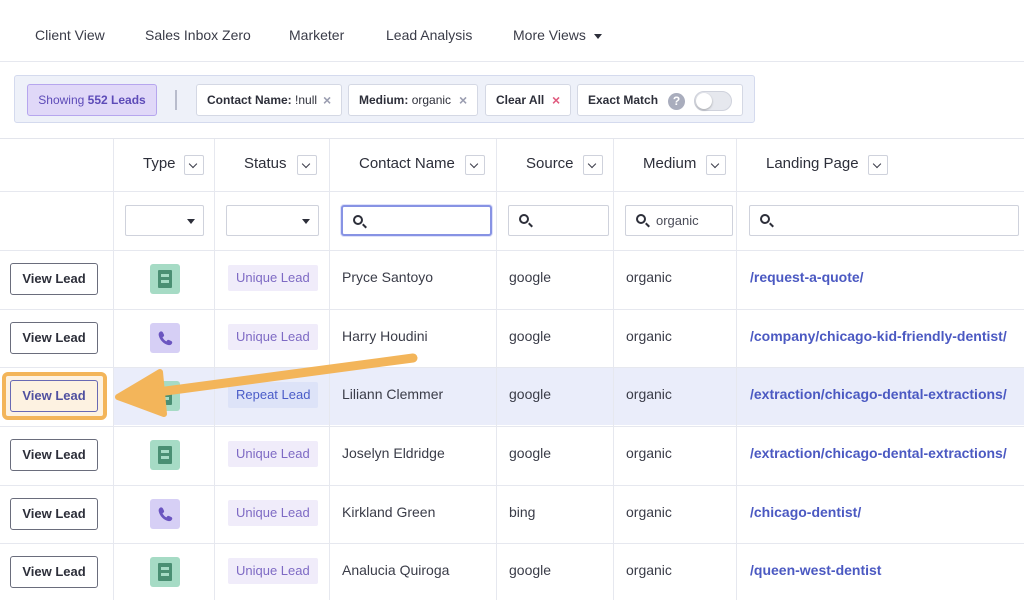 This screenshot has height=600, width=1024. I want to click on medium-search-input: organic, so click(679, 220).